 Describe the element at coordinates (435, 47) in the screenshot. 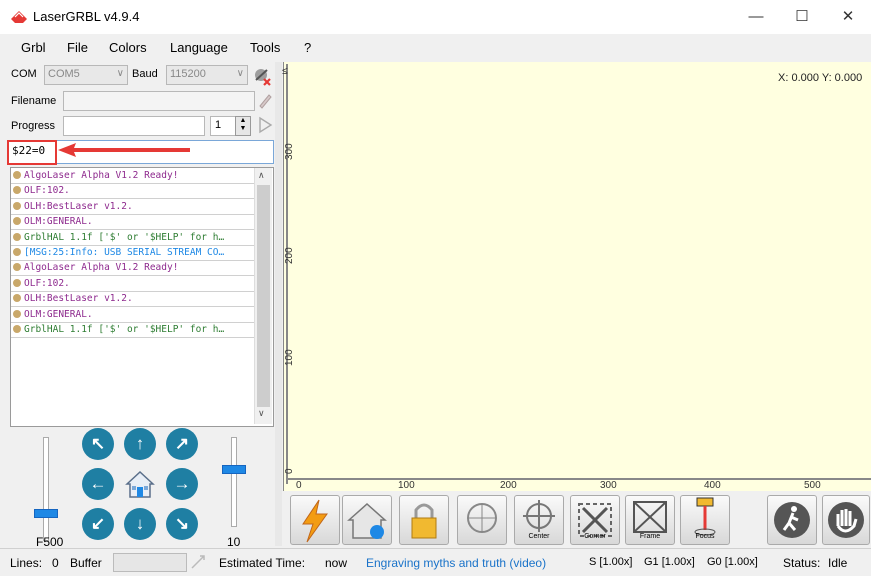

I see `menu-bar: Grbl File Colors Language Tools ?` at that location.